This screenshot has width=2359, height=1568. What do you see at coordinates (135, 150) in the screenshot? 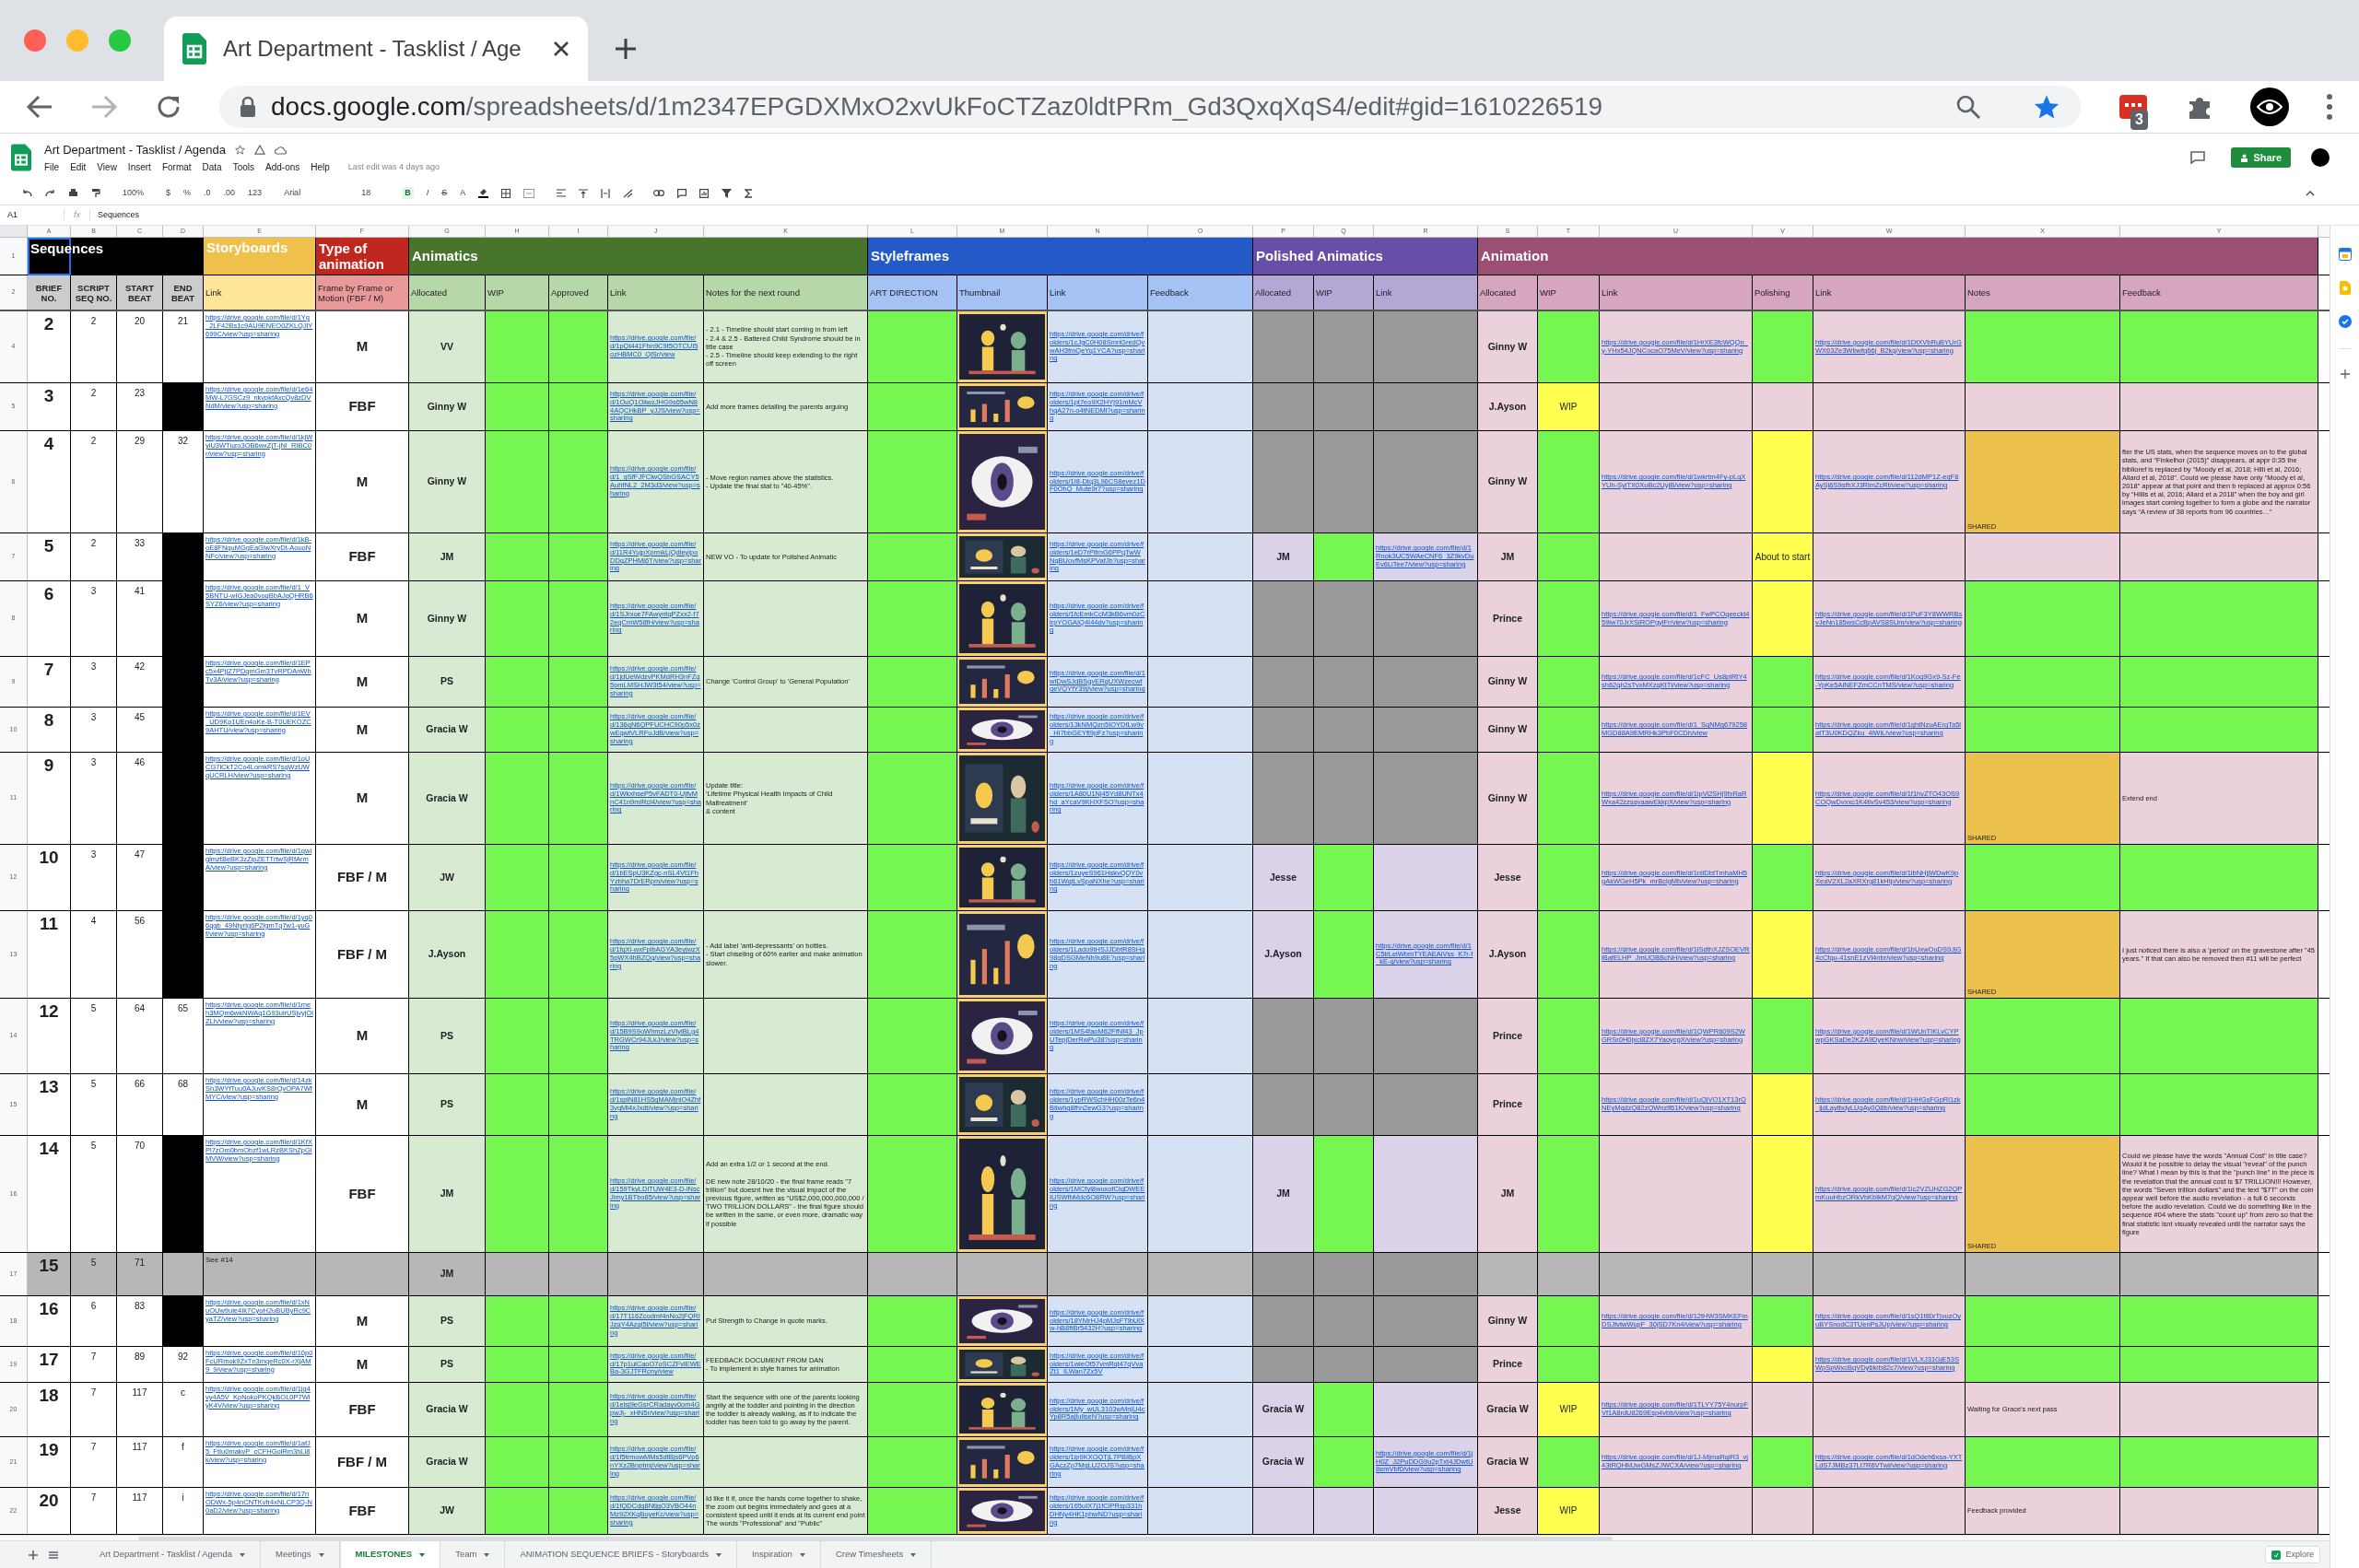
I see `document-title: Art Department - Tasklist / Agenda` at bounding box center [135, 150].